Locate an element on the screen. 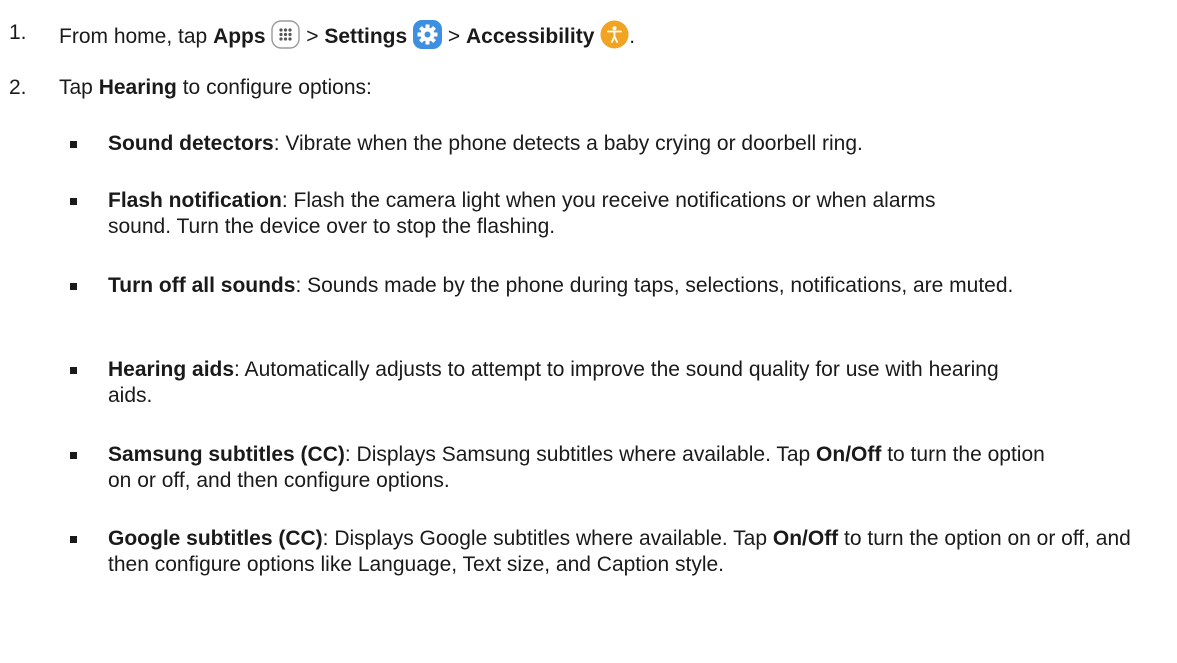  hearing-label: Hearing is located at coordinates (137, 87).